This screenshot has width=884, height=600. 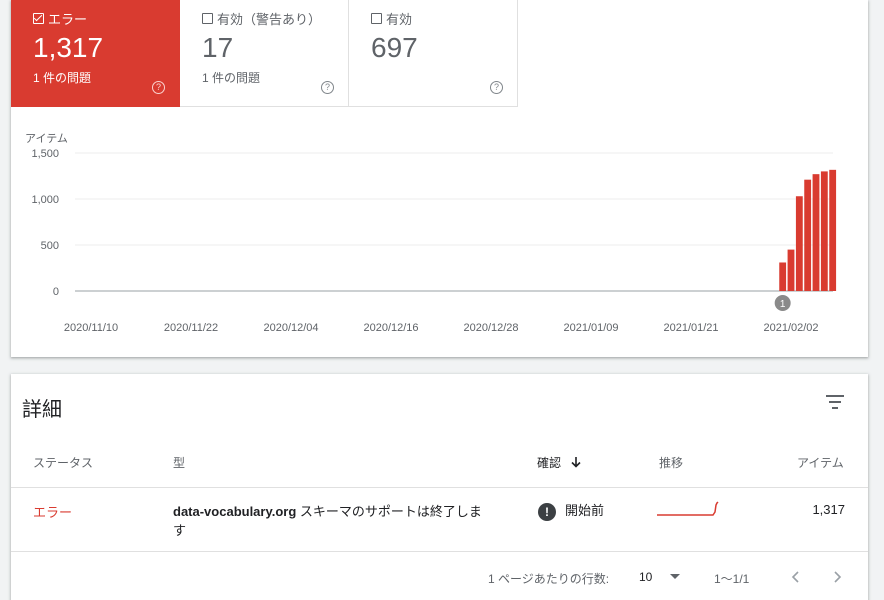 I want to click on x-tick-label: 2021/01/21, so click(x=690, y=328).